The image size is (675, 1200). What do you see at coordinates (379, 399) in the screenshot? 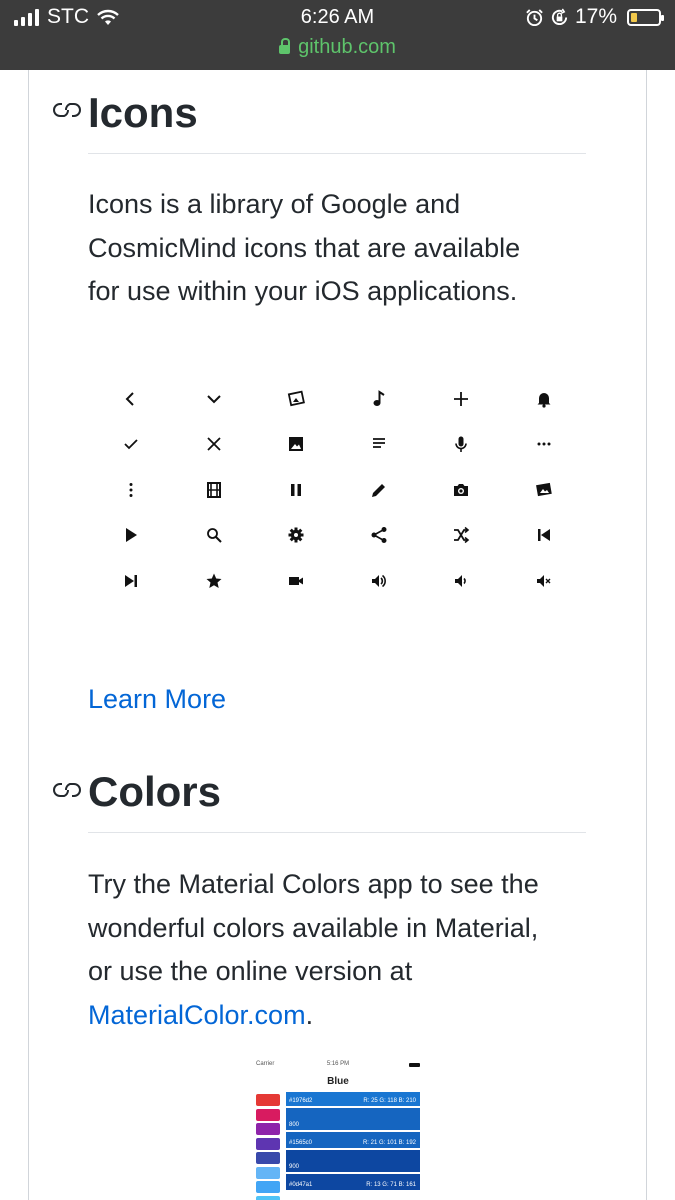
I see `music-note-icon` at bounding box center [379, 399].